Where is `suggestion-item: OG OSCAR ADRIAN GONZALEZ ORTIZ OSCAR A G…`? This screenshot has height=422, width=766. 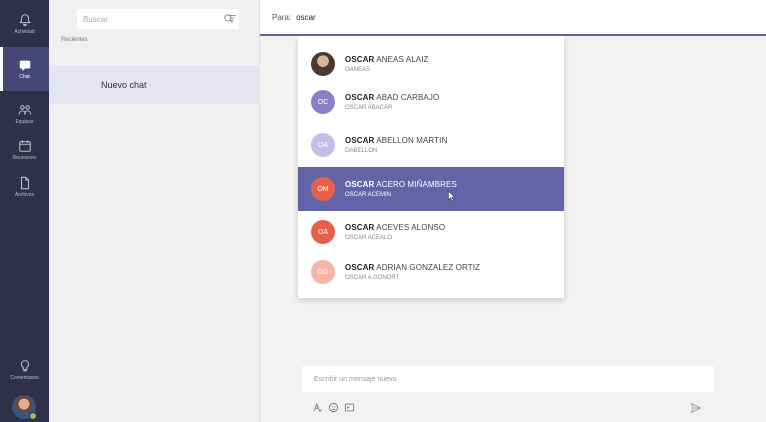
suggestion-item: OG OSCAR ADRIAN GONZALEZ ORTIZ OSCAR A G… is located at coordinates (431, 272).